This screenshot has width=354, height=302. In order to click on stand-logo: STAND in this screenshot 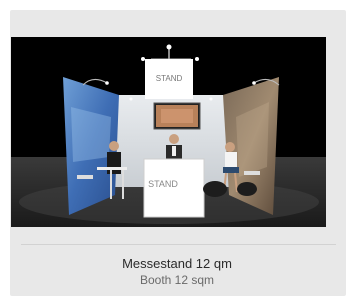, I will do `click(169, 78)`.